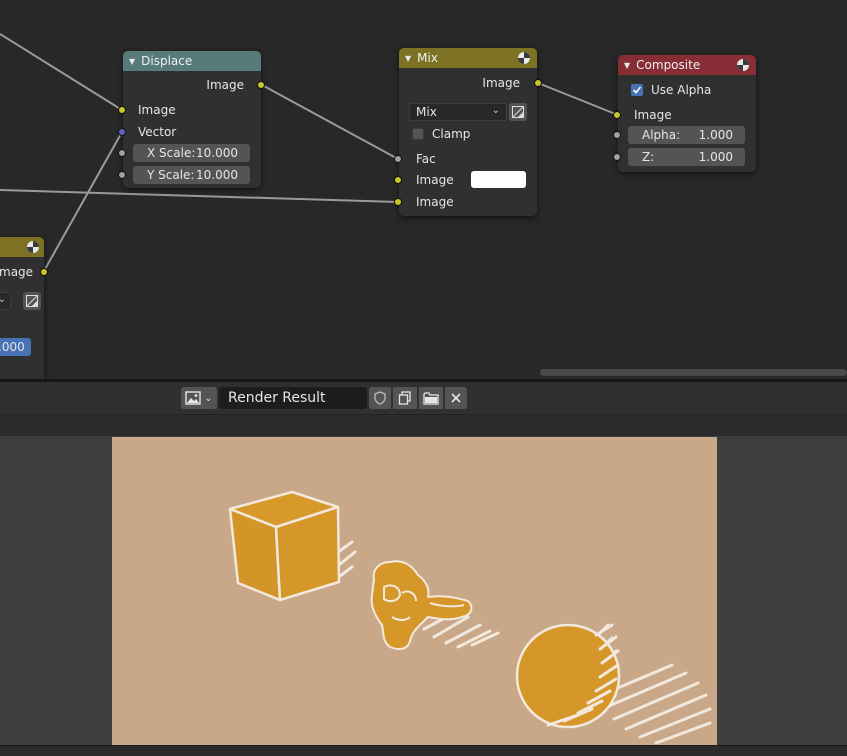  Describe the element at coordinates (398, 180) in the screenshot. I see `mix-image-1-socket` at that location.